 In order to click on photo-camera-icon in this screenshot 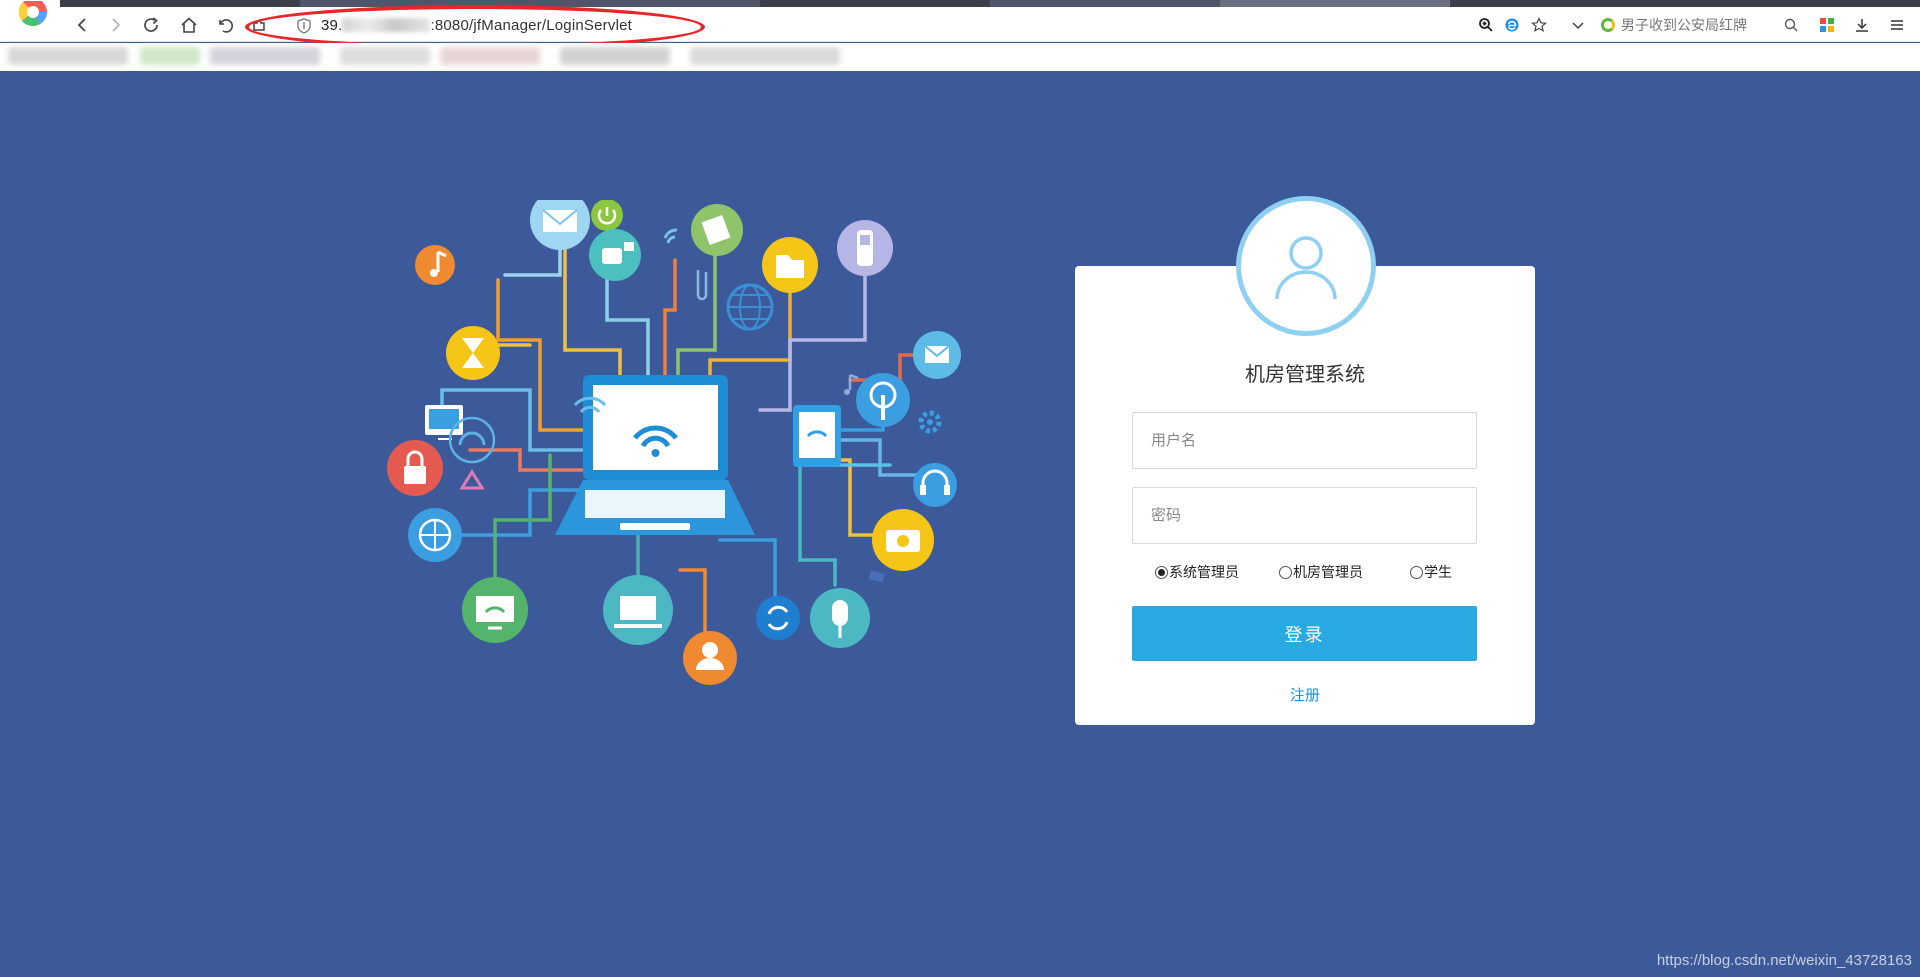, I will do `click(903, 540)`.